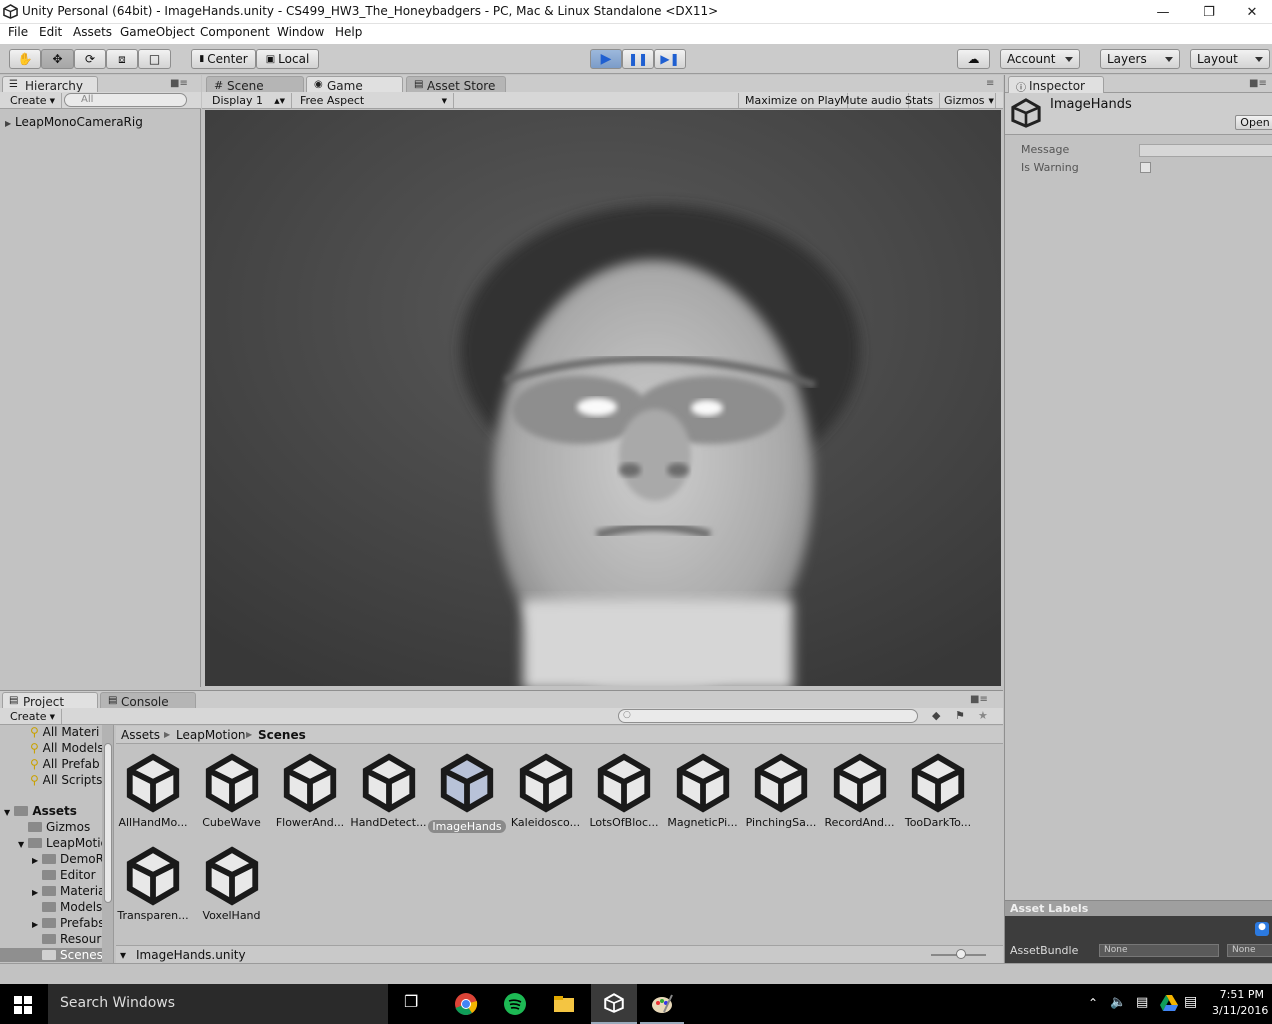 The height and width of the screenshot is (1024, 1272). What do you see at coordinates (235, 32) in the screenshot?
I see `menu-component: Component` at bounding box center [235, 32].